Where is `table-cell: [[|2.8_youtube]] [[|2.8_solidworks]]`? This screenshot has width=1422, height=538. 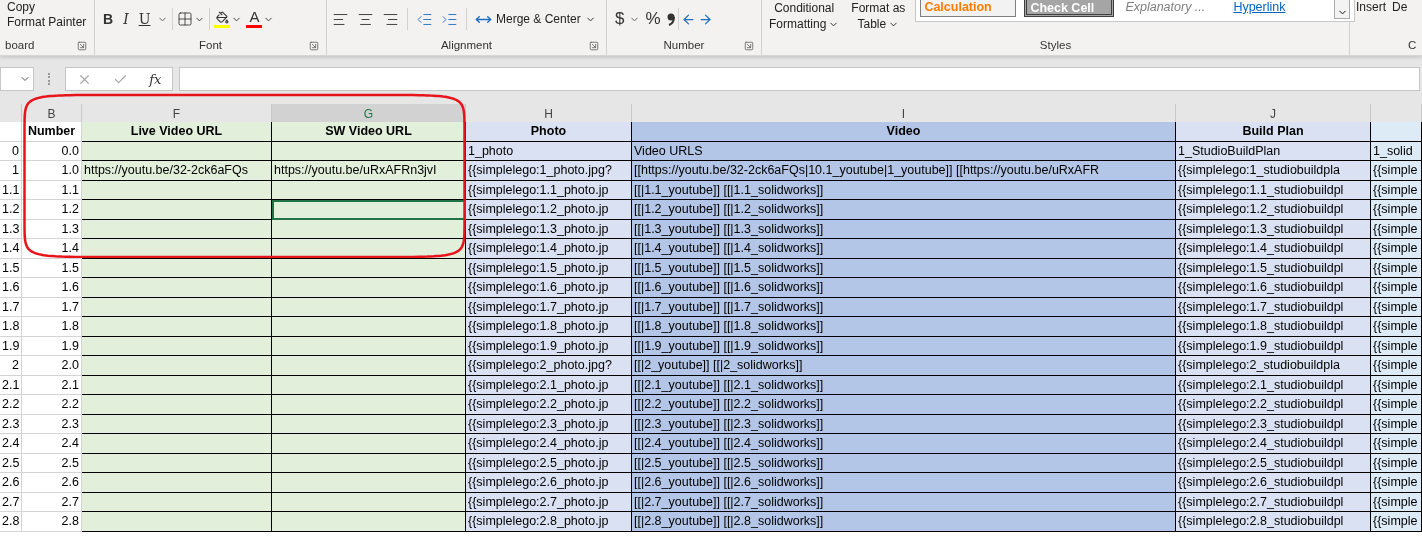
table-cell: [[|2.8_youtube]] [[|2.8_solidworks]] is located at coordinates (904, 522).